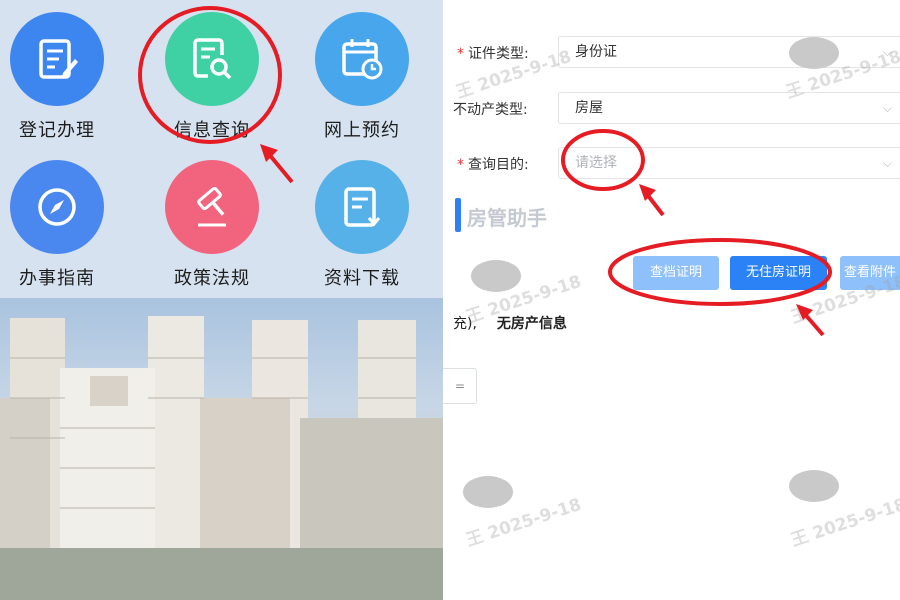 The image size is (900, 600). I want to click on section-accent-bar, so click(458, 215).